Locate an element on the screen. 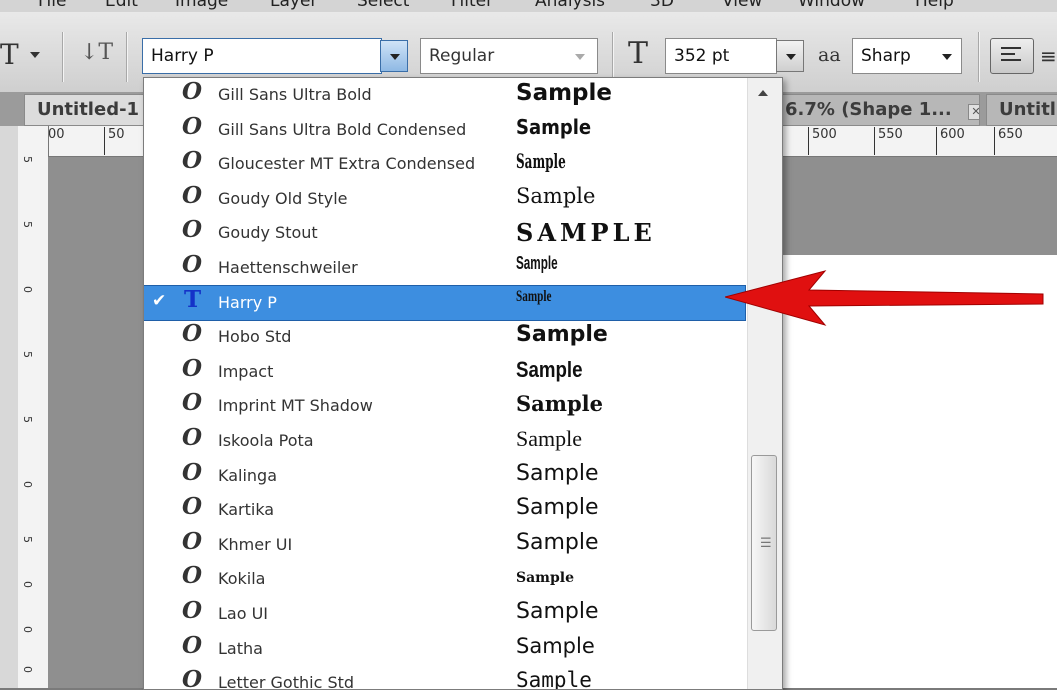 The width and height of the screenshot is (1057, 690). font-name: Goudy Stout is located at coordinates (268, 232).